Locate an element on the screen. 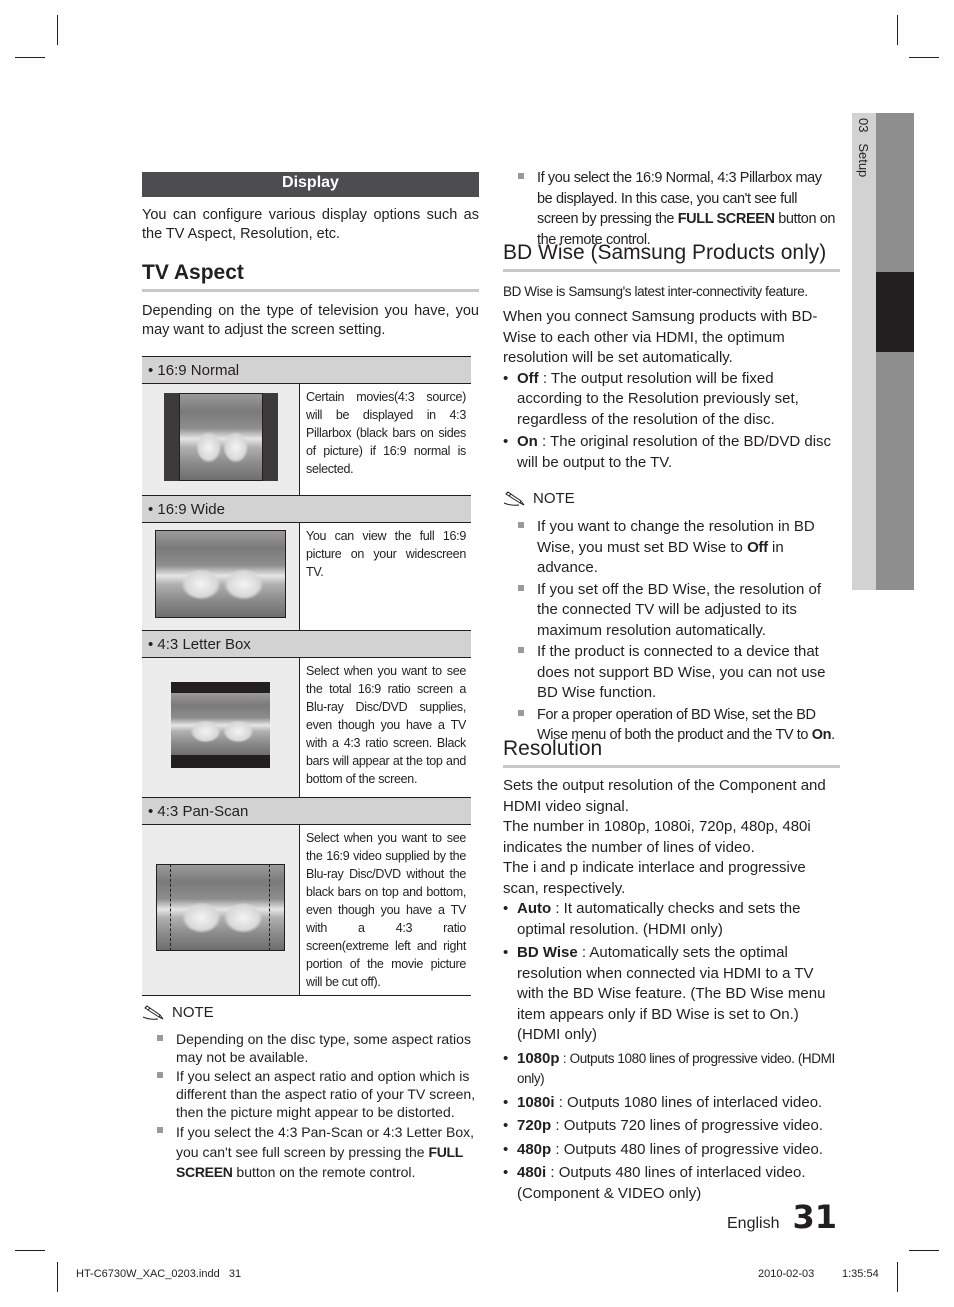  option-term: 720p is located at coordinates (534, 1125).